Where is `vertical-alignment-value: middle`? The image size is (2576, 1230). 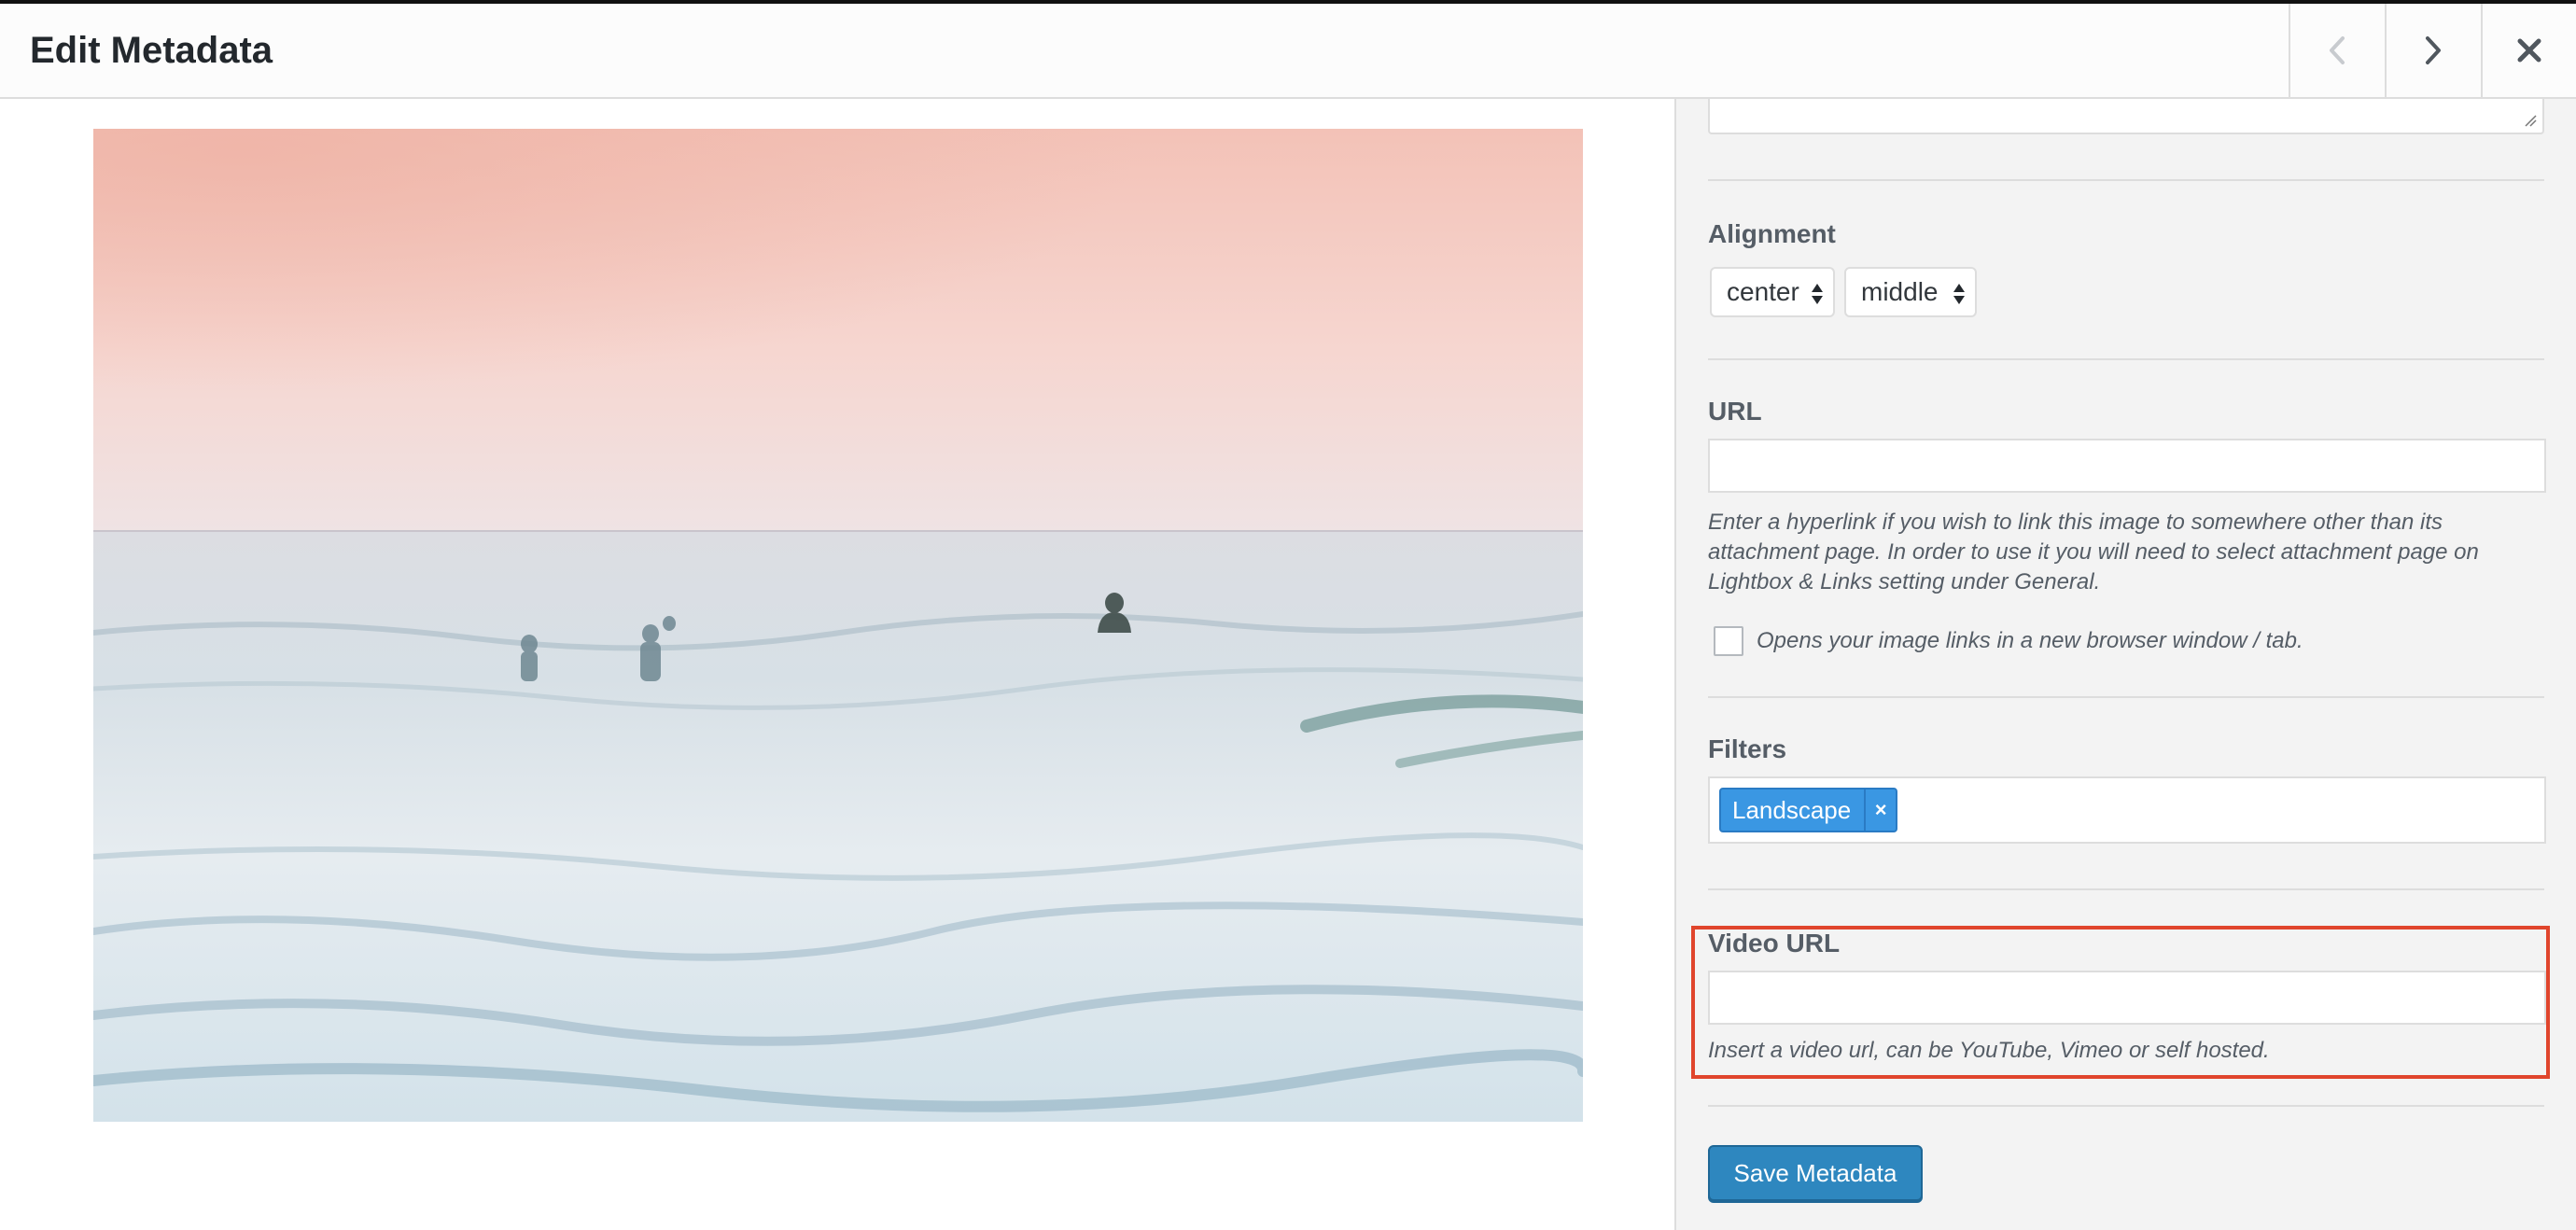
vertical-alignment-value: middle is located at coordinates (1900, 291).